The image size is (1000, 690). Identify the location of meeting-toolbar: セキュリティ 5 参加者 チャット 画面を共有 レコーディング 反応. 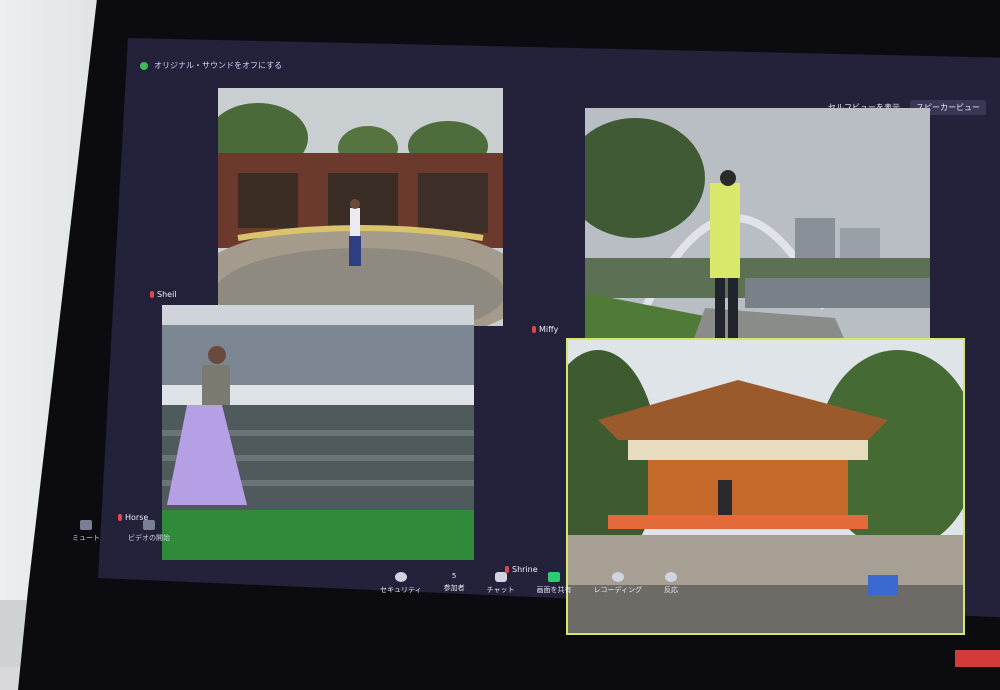
(529, 583).